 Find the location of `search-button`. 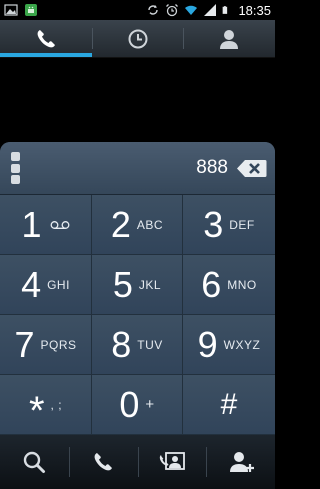

search-button is located at coordinates (34, 462).